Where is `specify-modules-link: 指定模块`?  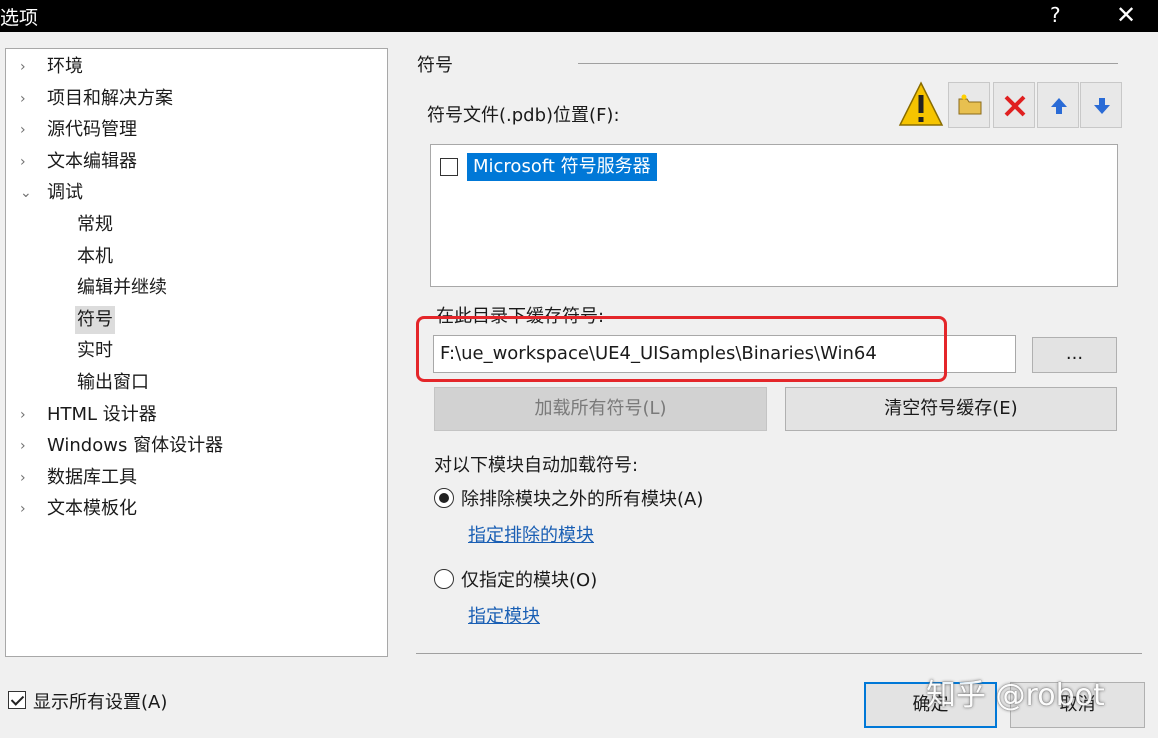 specify-modules-link: 指定模块 is located at coordinates (504, 615).